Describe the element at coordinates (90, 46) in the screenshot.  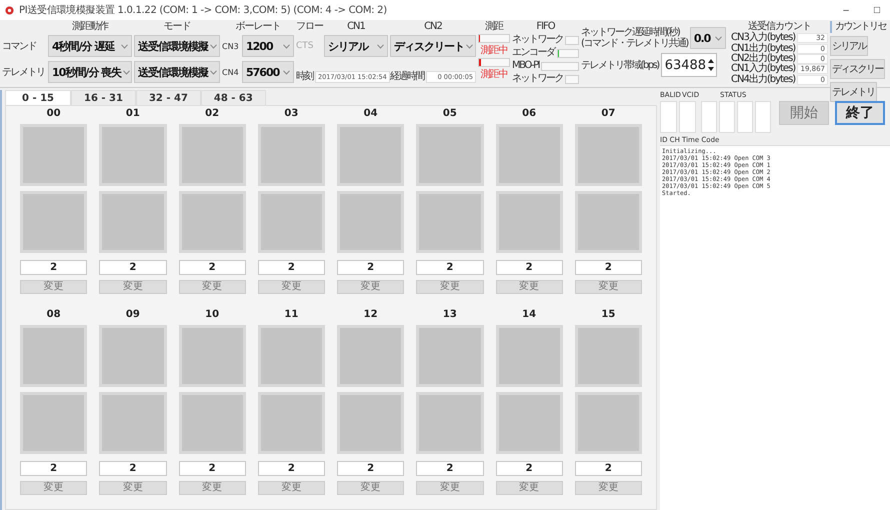
I see `action-dropdown: 4秒間/分 遅延` at that location.